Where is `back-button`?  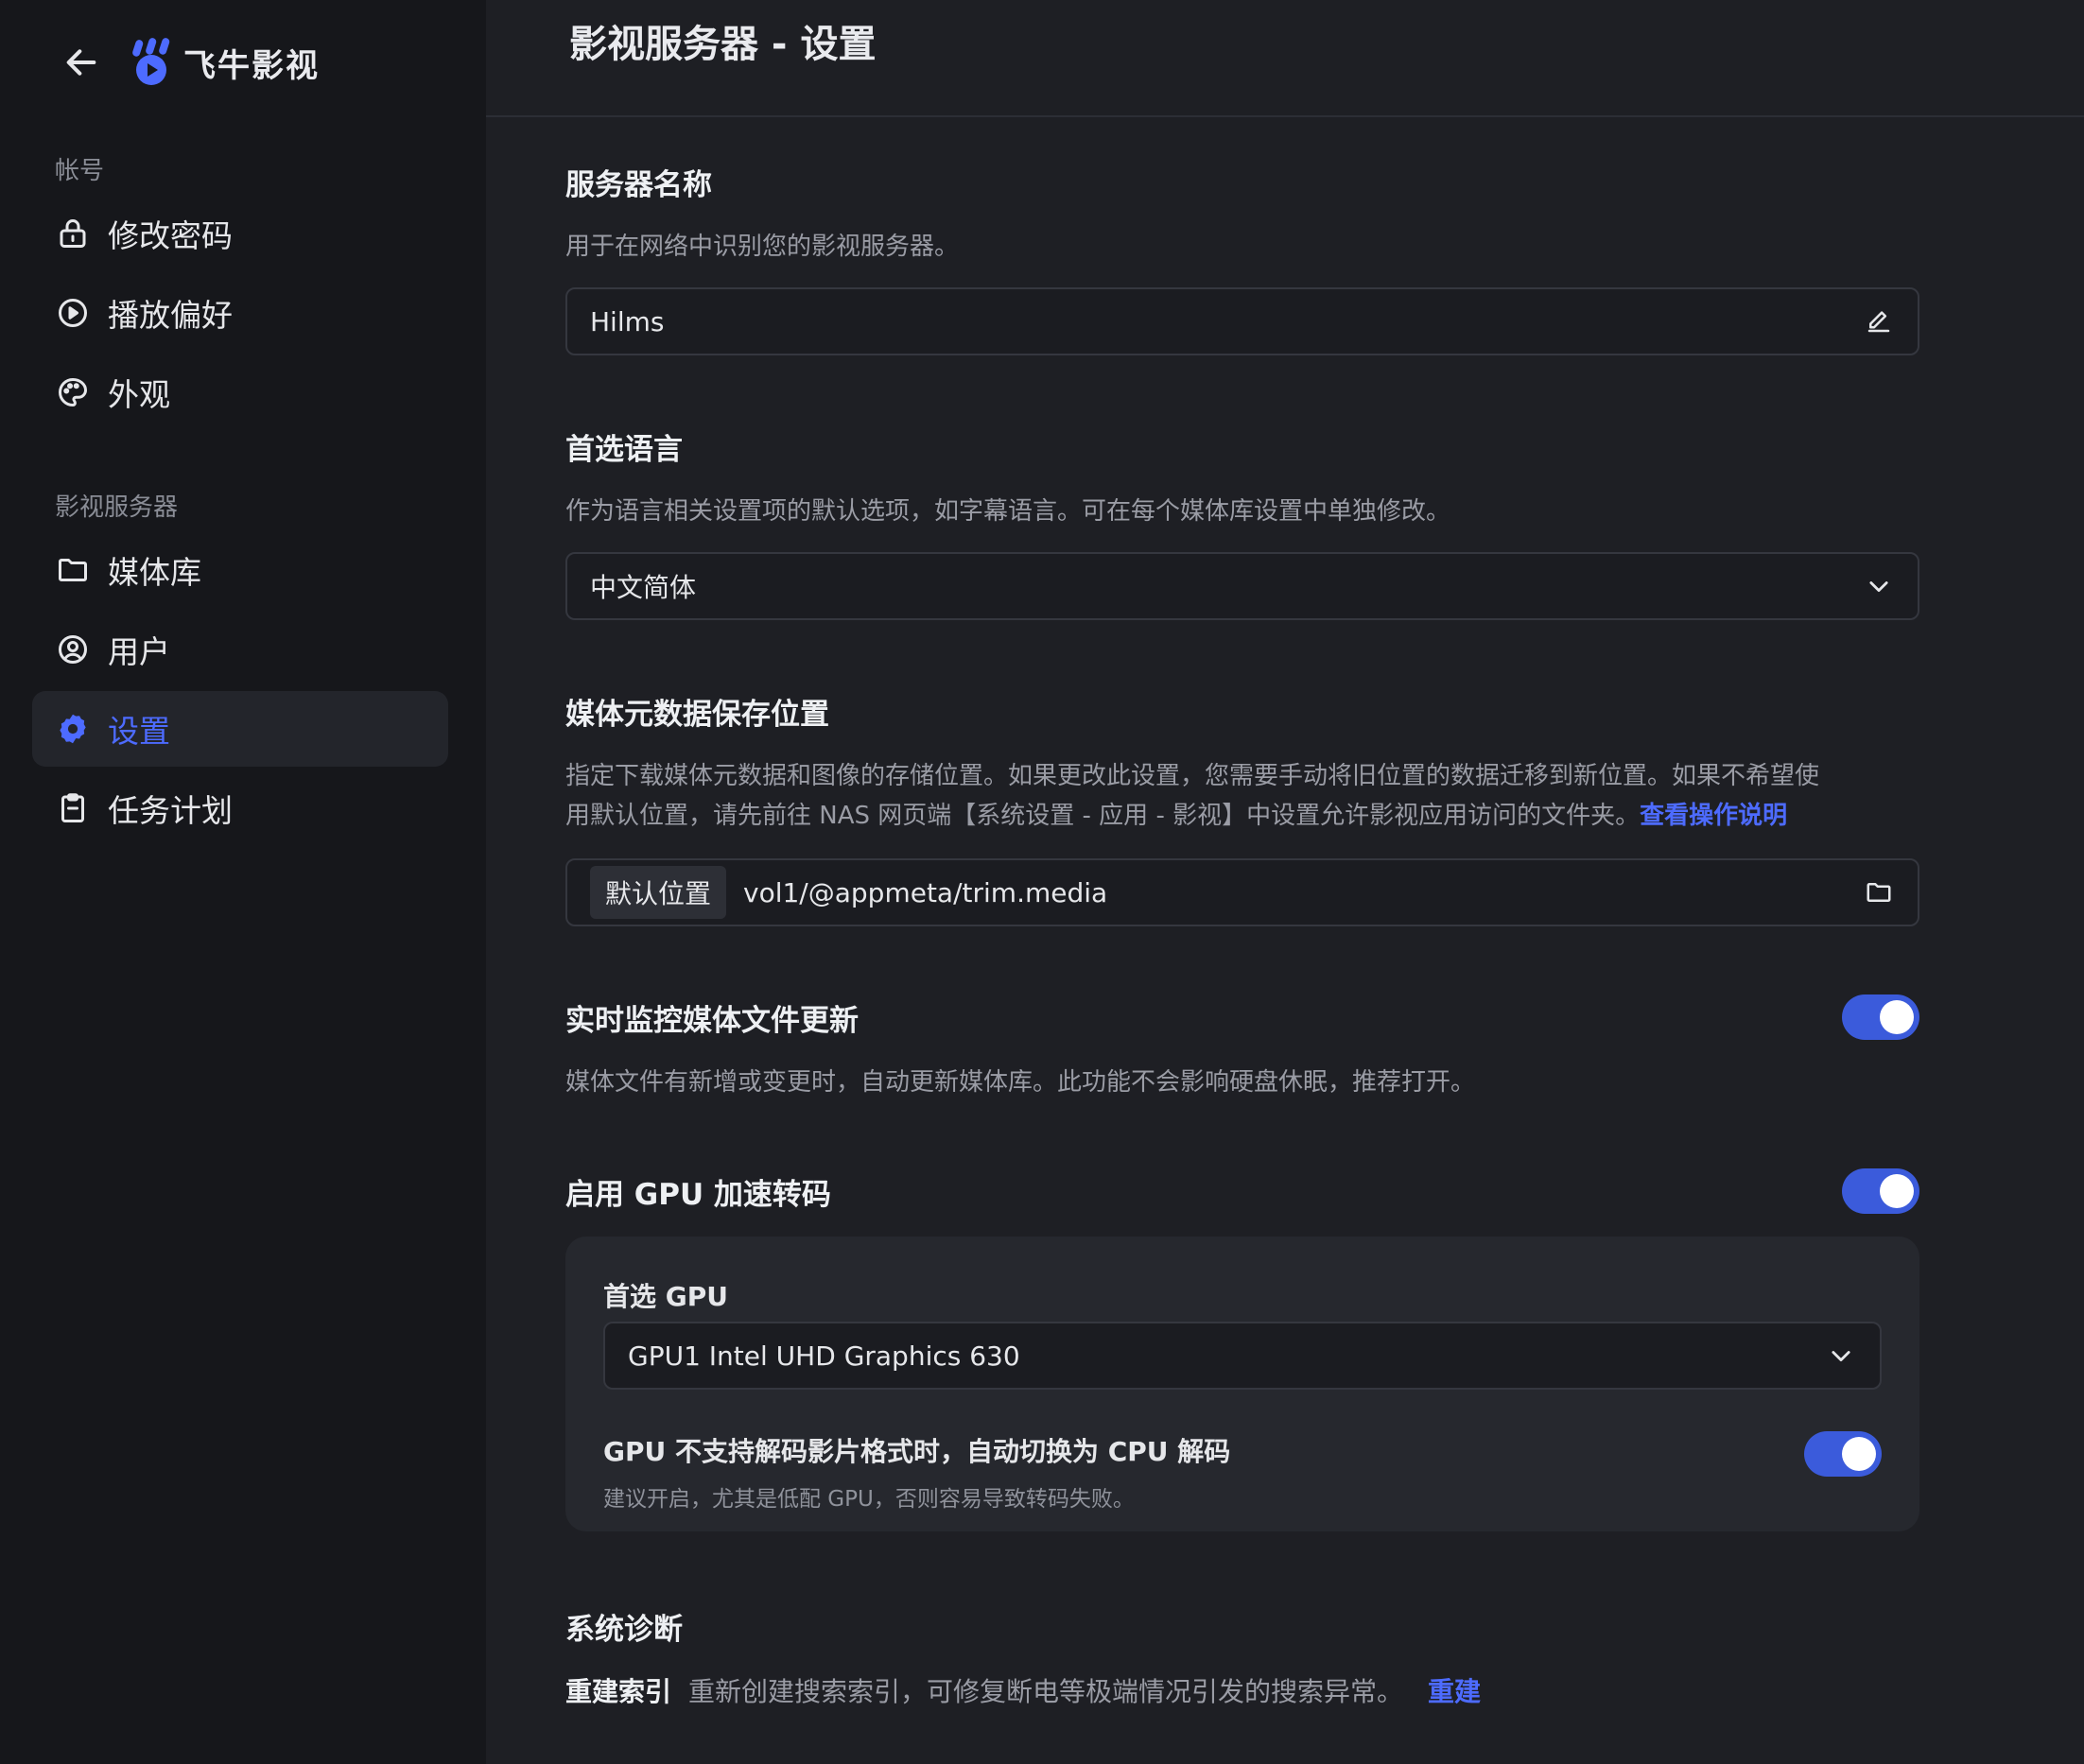
back-button is located at coordinates (81, 62).